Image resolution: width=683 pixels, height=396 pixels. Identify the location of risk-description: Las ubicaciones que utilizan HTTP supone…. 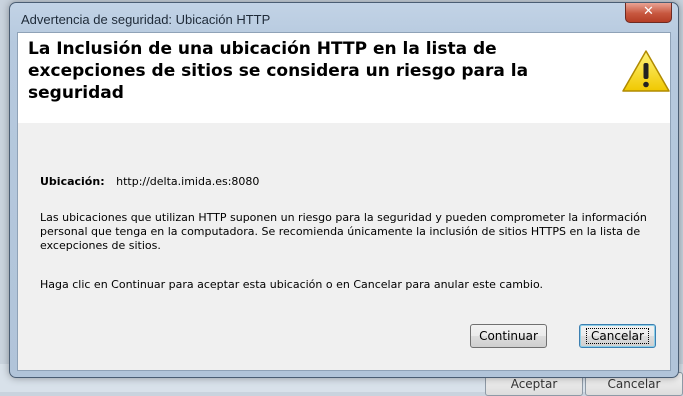
(343, 231).